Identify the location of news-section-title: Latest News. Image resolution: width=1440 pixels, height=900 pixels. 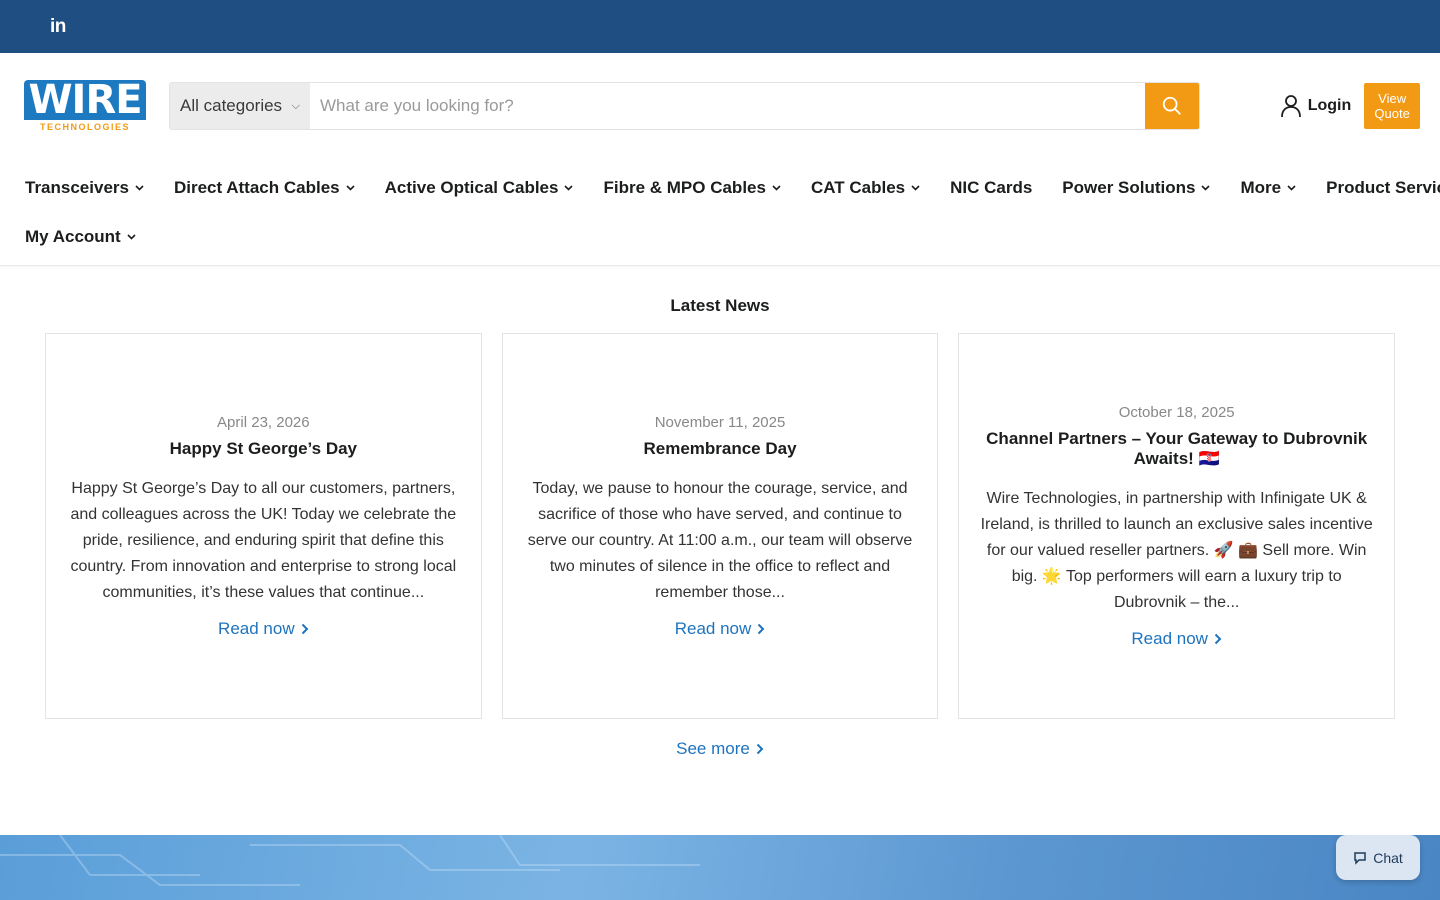
(720, 305).